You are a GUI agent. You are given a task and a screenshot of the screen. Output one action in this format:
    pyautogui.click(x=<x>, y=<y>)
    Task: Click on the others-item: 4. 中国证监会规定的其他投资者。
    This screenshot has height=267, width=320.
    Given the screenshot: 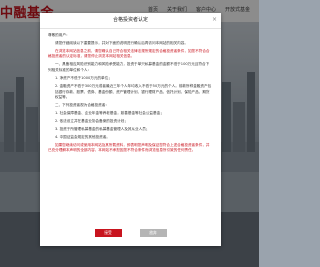 What is the action you would take?
    pyautogui.click(x=82, y=136)
    